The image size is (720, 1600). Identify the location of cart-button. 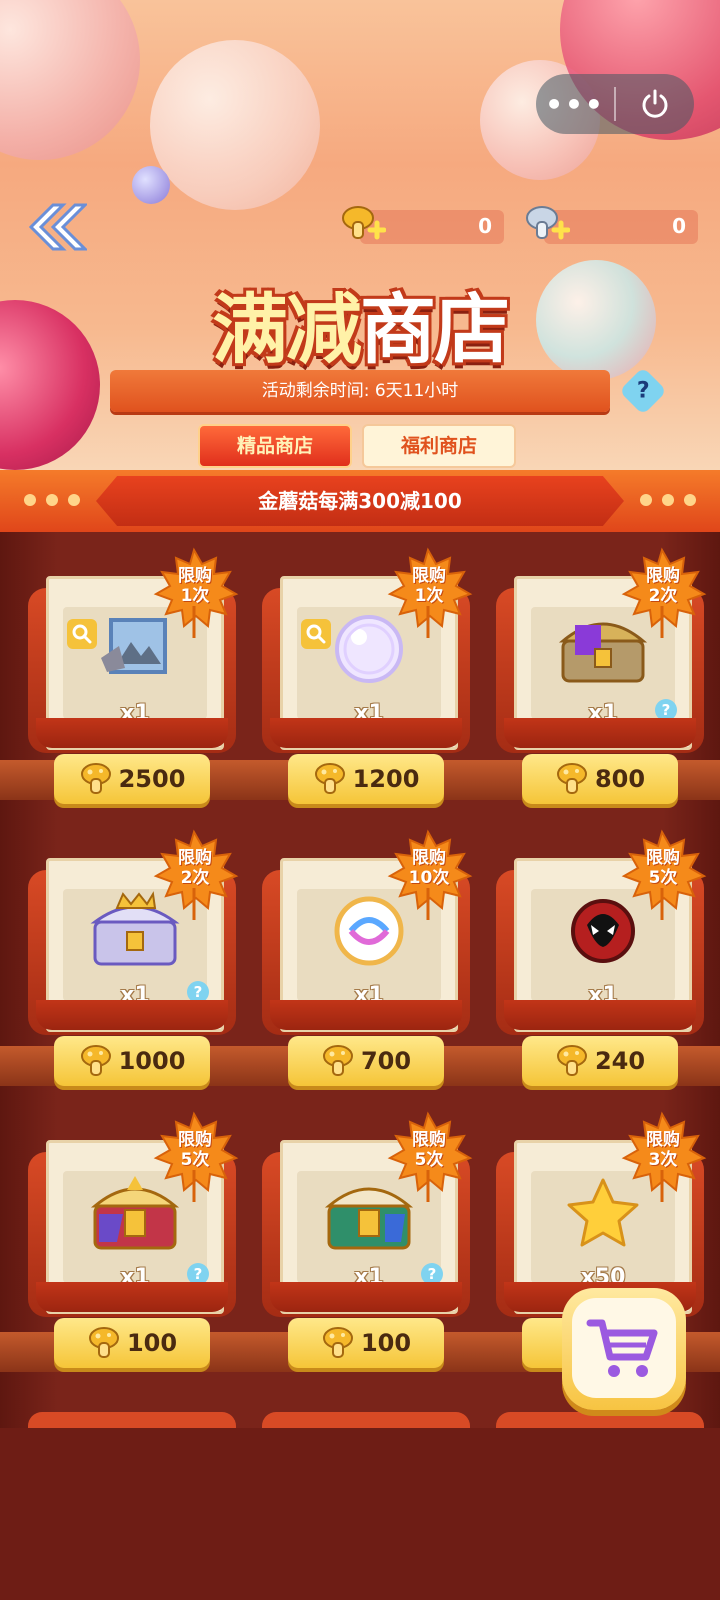
(624, 1349).